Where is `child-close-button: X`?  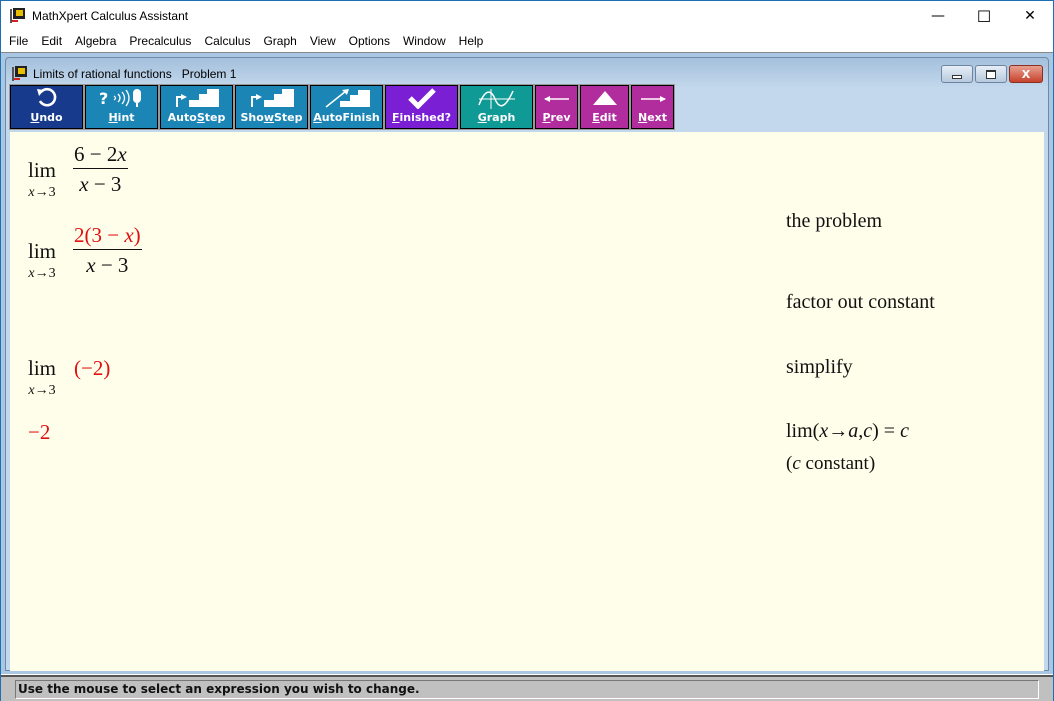
child-close-button: X is located at coordinates (1026, 74).